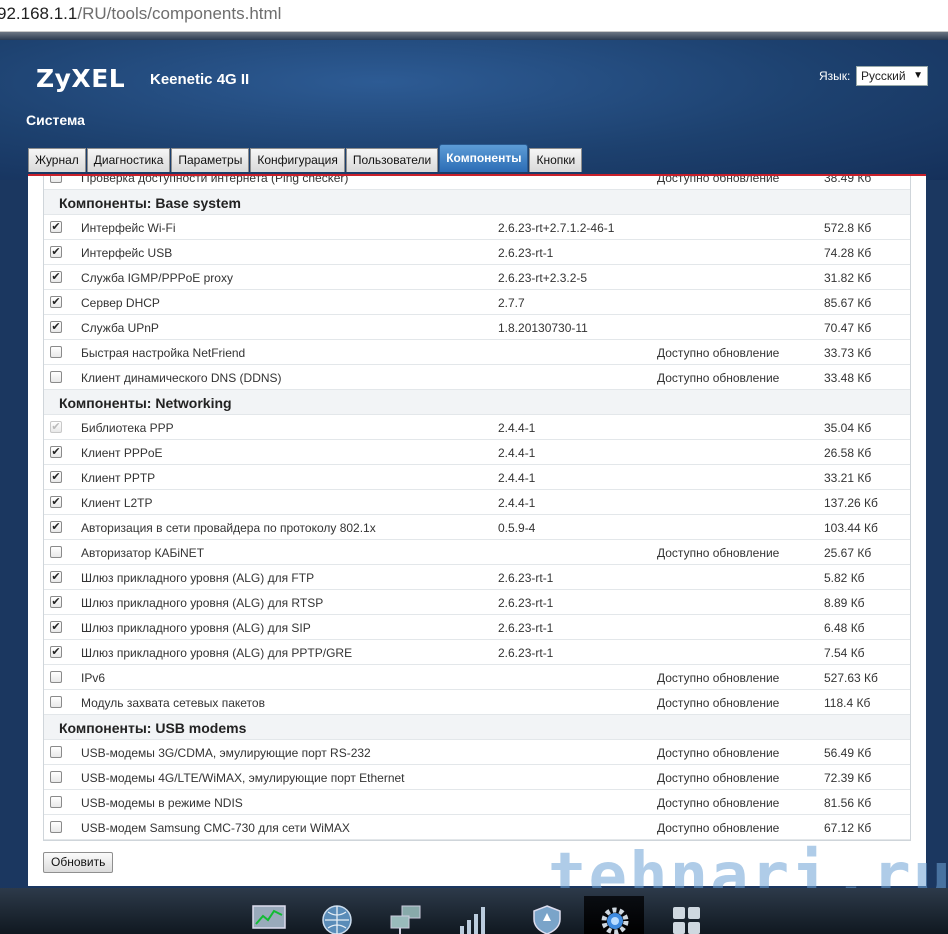 This screenshot has height=934, width=948. I want to click on component-size: 137.26 Кб, so click(851, 503).